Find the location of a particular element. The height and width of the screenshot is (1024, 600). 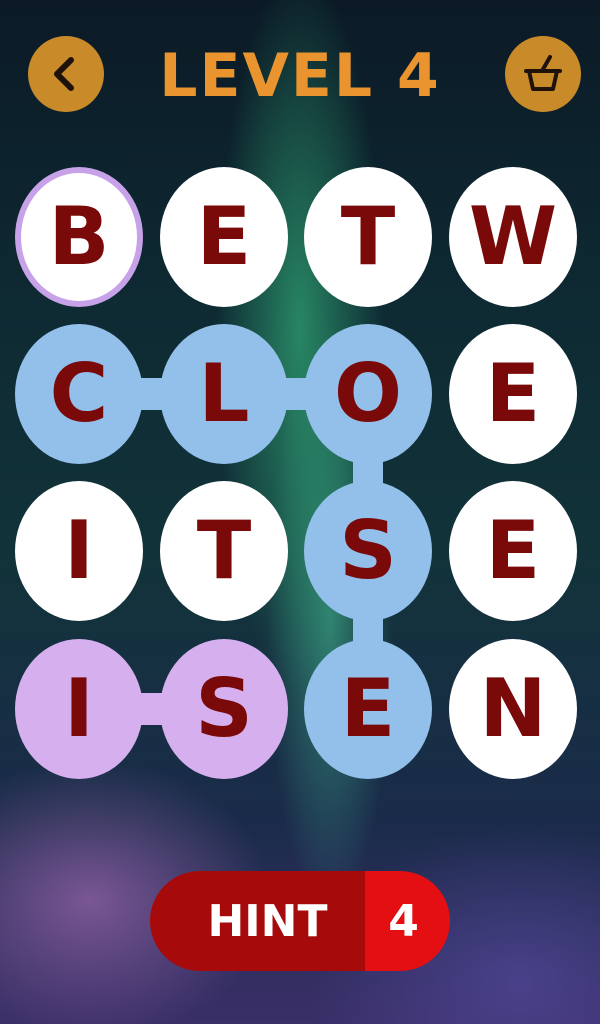

letter-tile: B is located at coordinates (79, 237).